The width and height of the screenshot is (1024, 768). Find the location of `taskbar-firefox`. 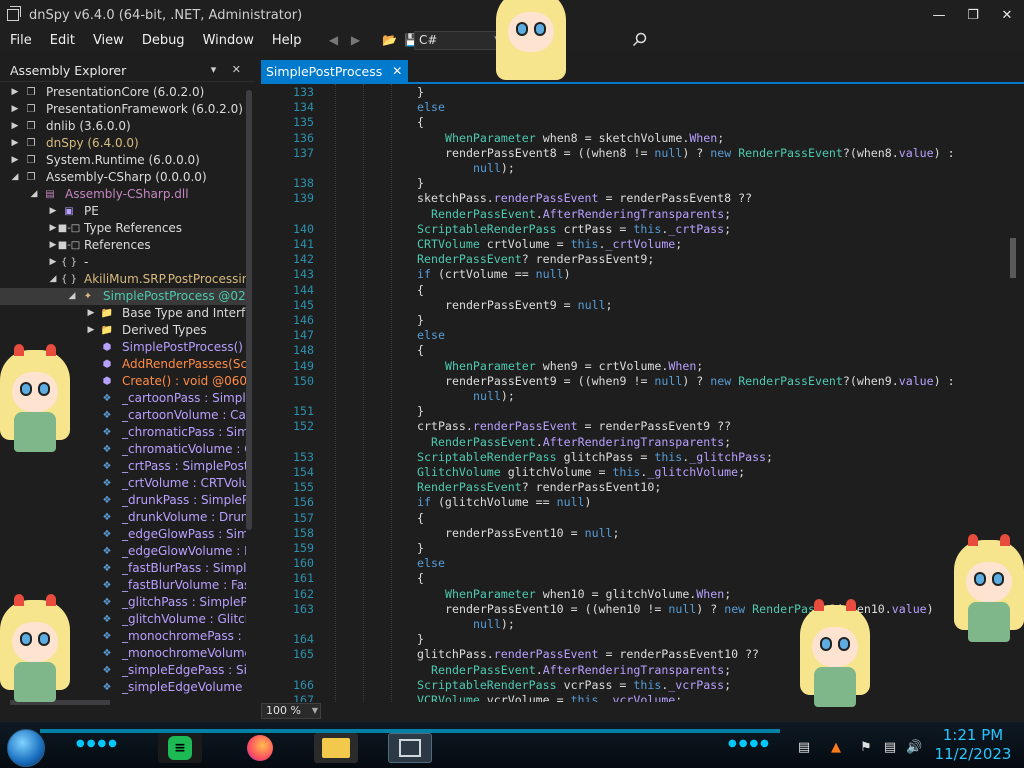

taskbar-firefox is located at coordinates (260, 748).